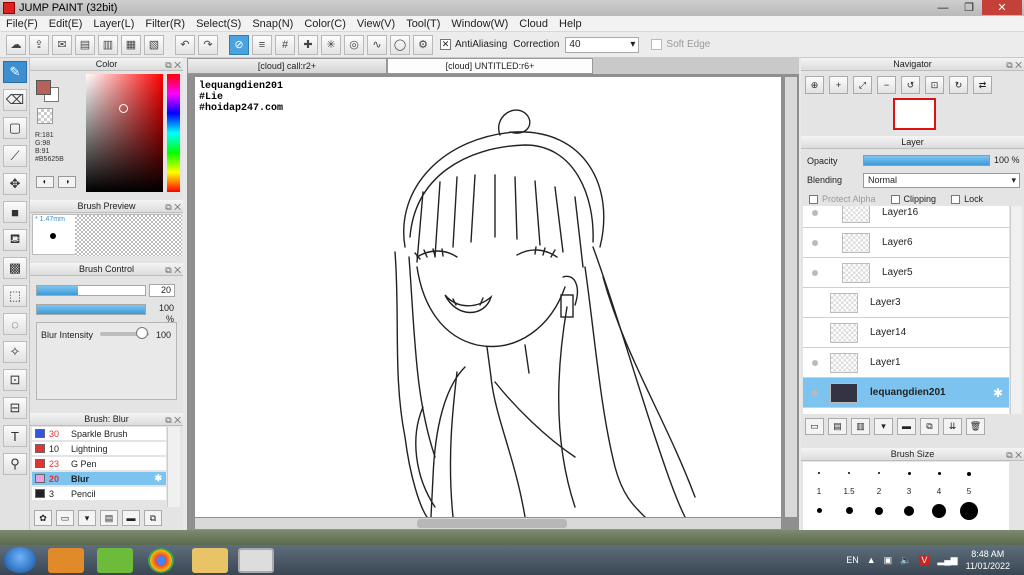 The height and width of the screenshot is (575, 1024). Describe the element at coordinates (914, 114) in the screenshot. I see `navigator-thumbnail` at that location.